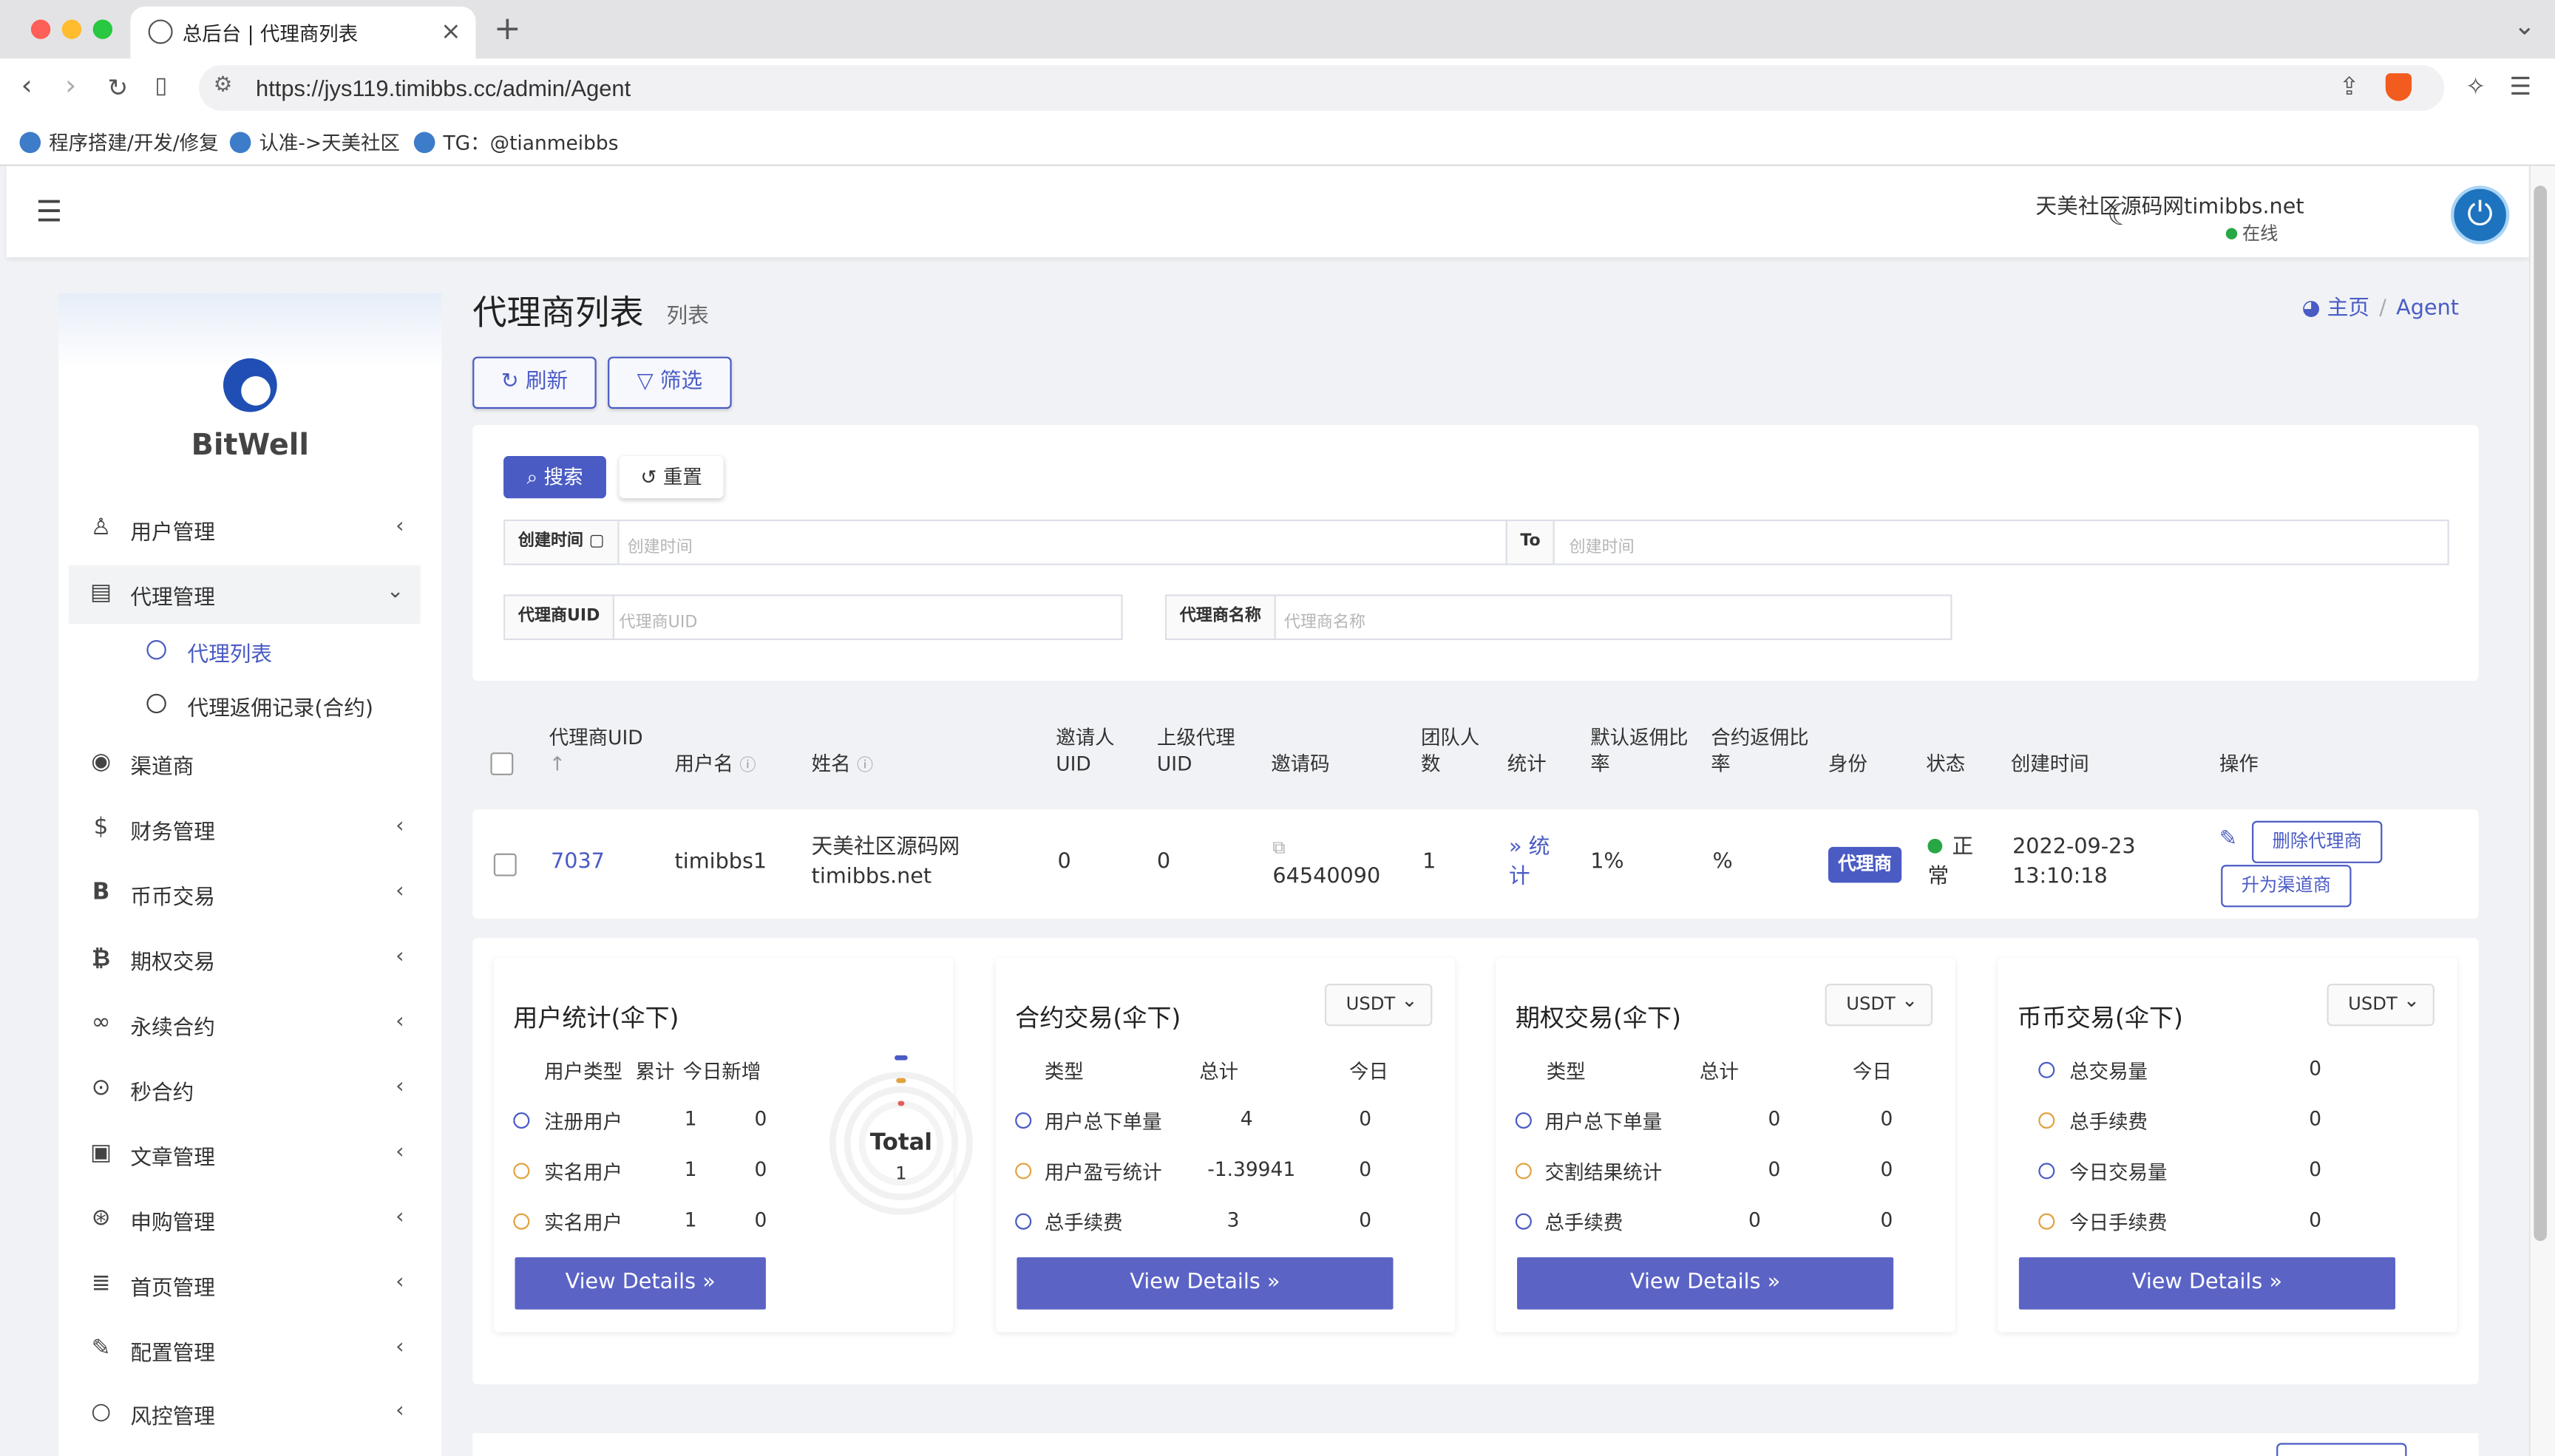 The width and height of the screenshot is (2555, 1456). I want to click on option-currency-select: USDT, so click(1879, 1004).